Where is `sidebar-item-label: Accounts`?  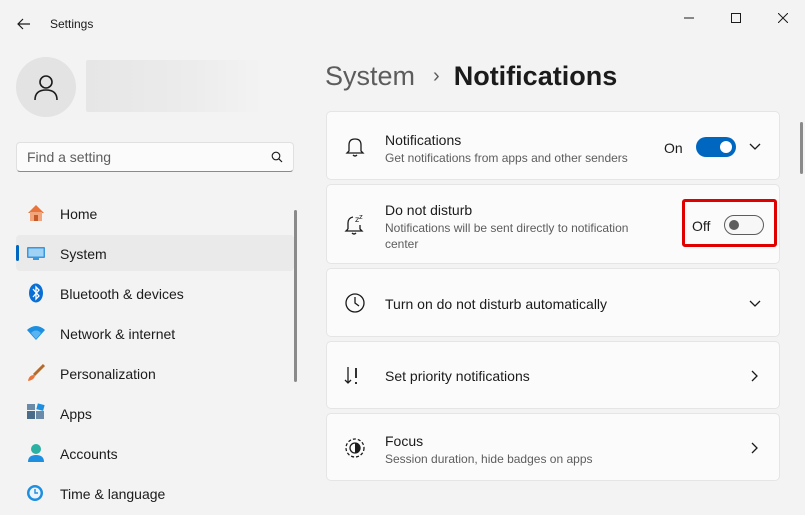
sidebar-item-label: Accounts is located at coordinates (89, 454).